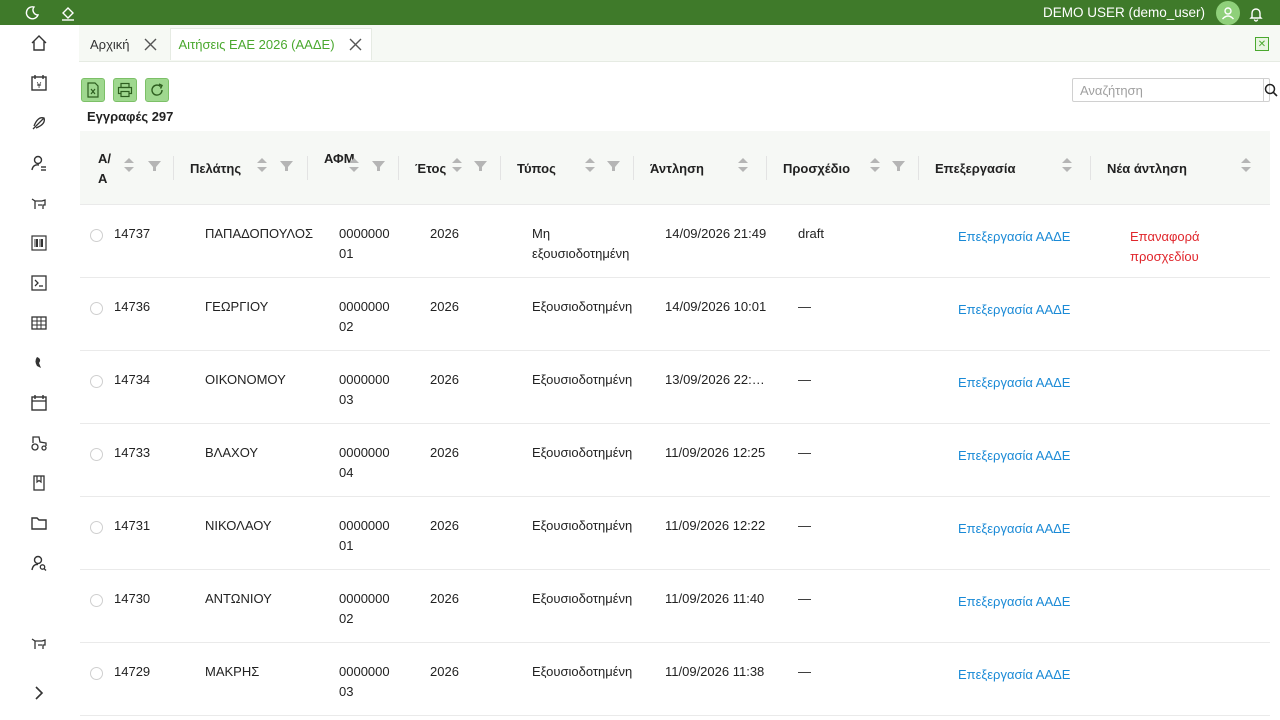 The height and width of the screenshot is (720, 1280). I want to click on cell-id: 14729, so click(132, 671).